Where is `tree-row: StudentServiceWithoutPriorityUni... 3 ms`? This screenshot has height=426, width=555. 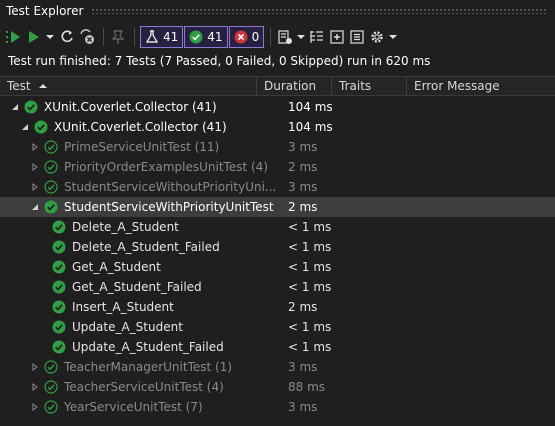
tree-row: StudentServiceWithoutPriorityUni... 3 ms is located at coordinates (277, 187).